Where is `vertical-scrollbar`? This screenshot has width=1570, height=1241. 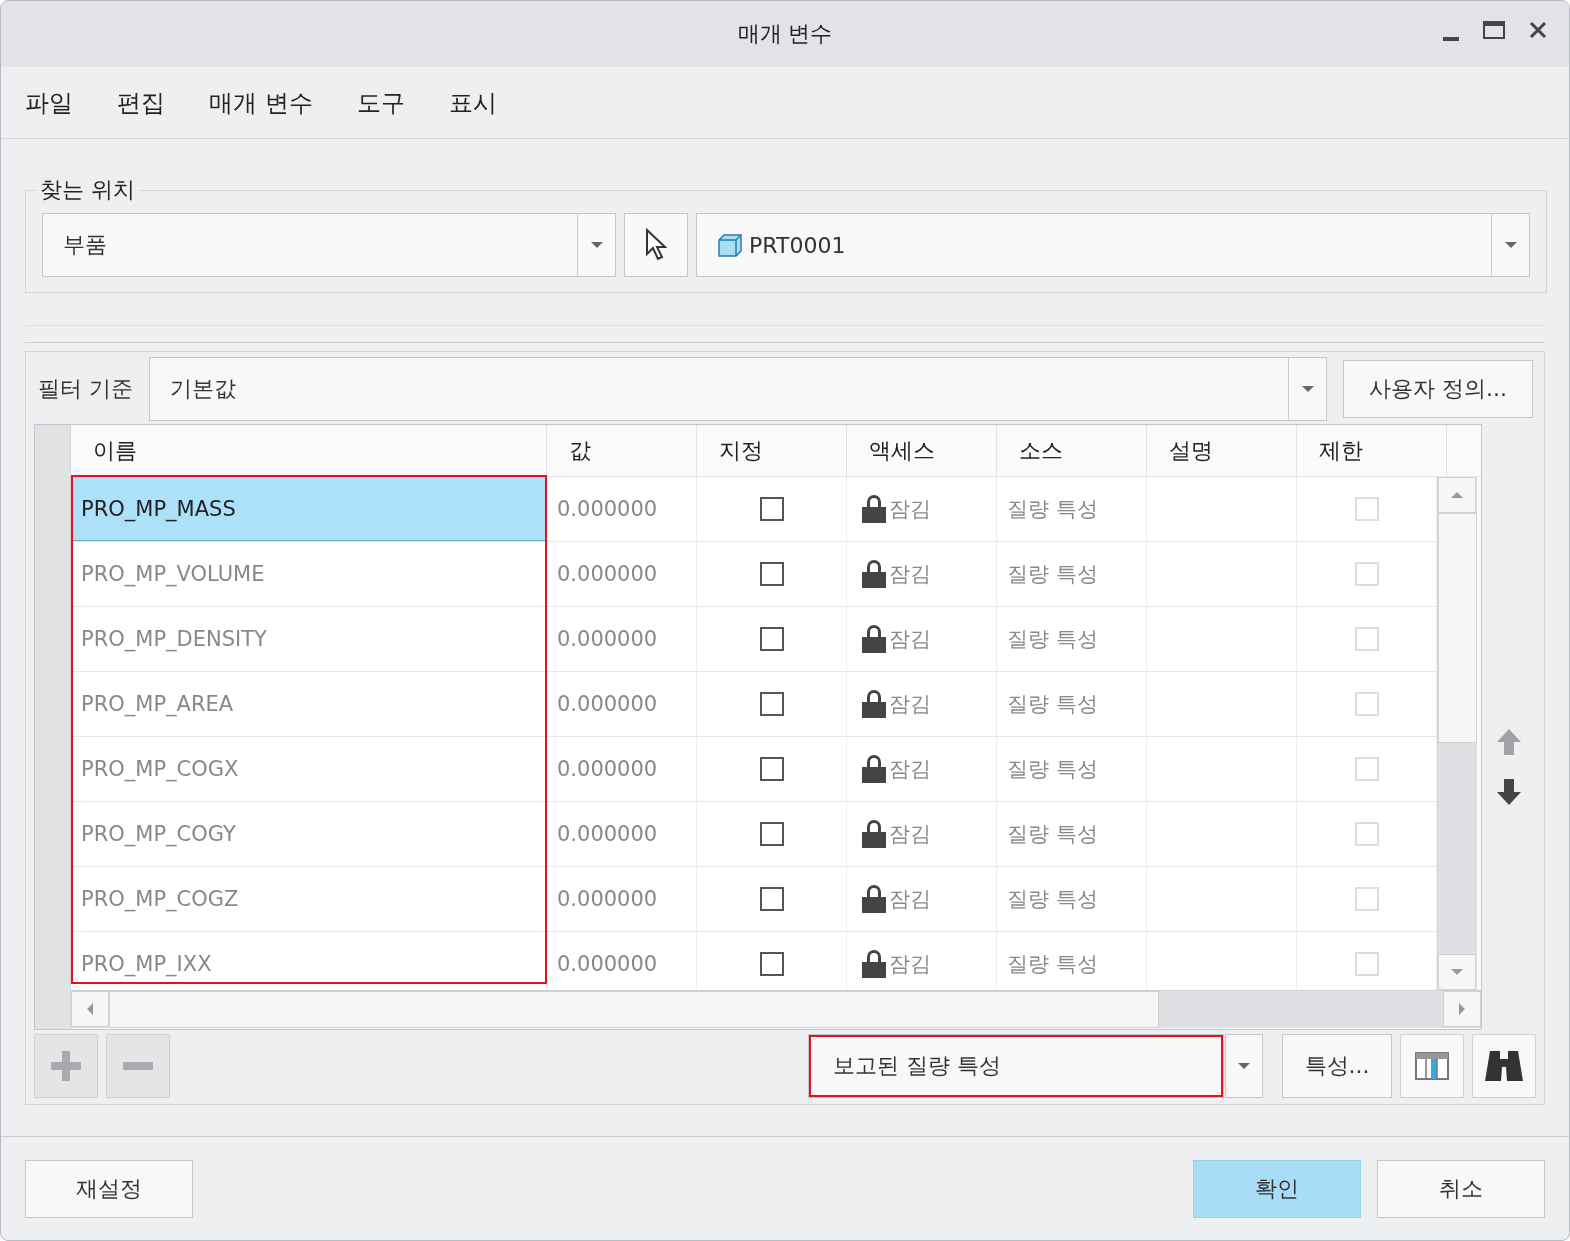
vertical-scrollbar is located at coordinates (1457, 733).